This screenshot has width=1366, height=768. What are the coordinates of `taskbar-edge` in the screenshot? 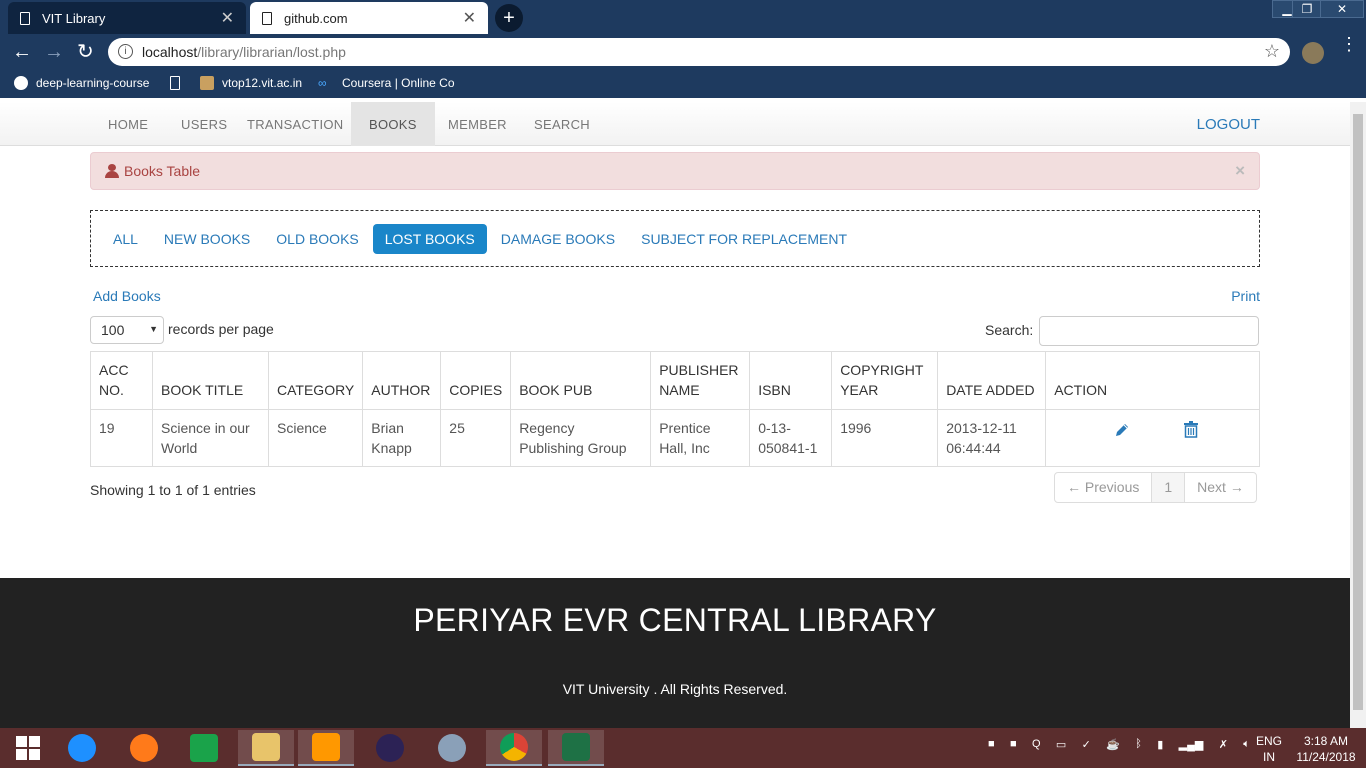 It's located at (82, 748).